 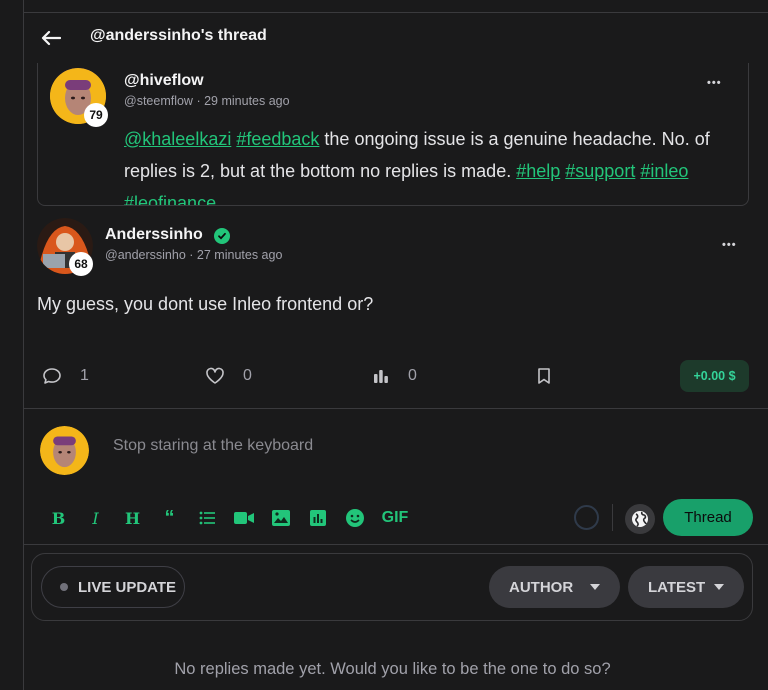 What do you see at coordinates (95, 518) in the screenshot?
I see `italic-icon: I` at bounding box center [95, 518].